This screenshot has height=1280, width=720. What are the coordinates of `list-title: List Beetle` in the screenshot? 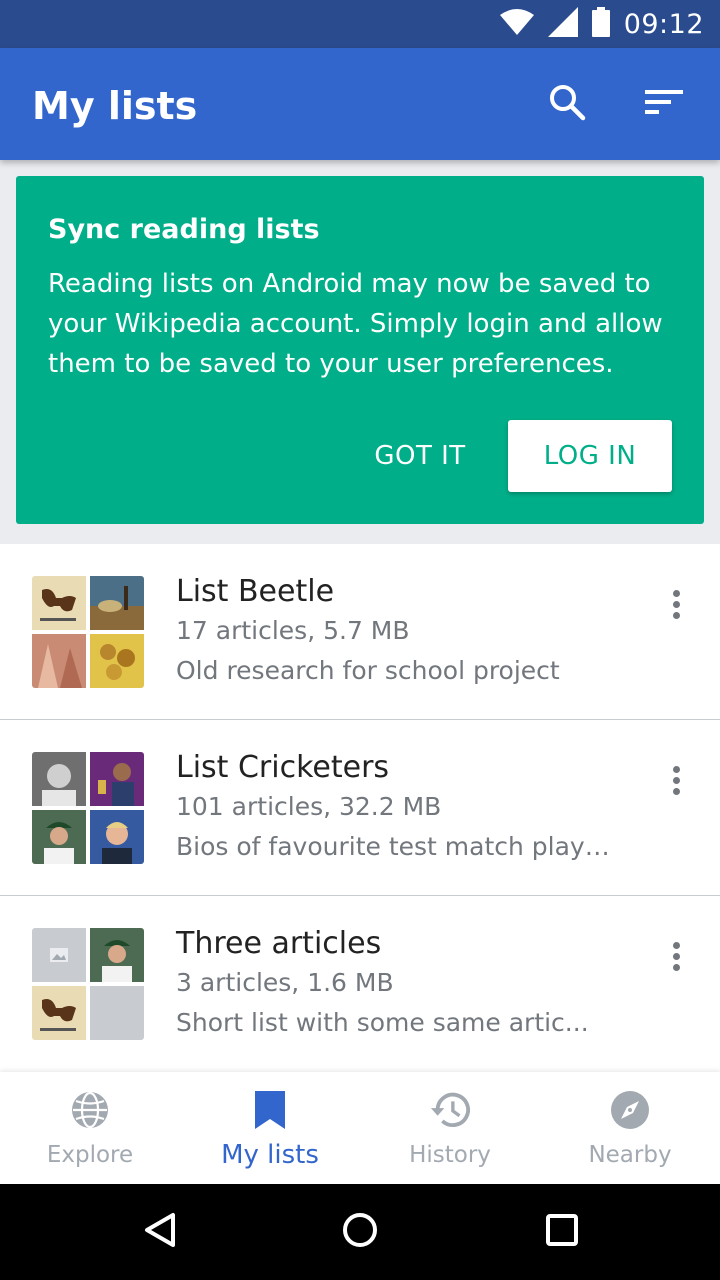 It's located at (255, 591).